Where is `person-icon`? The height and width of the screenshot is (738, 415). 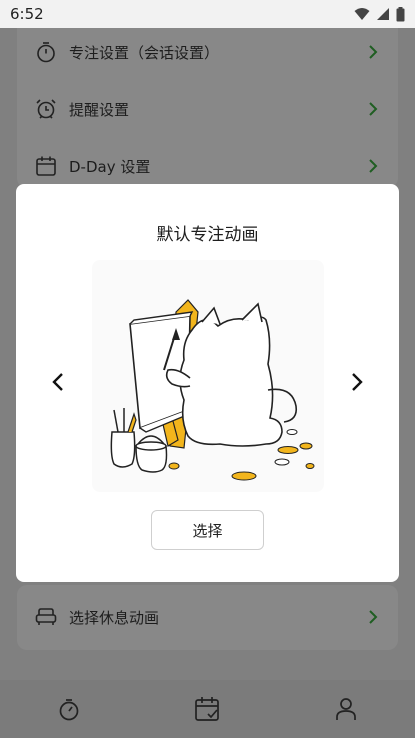 person-icon is located at coordinates (345, 709).